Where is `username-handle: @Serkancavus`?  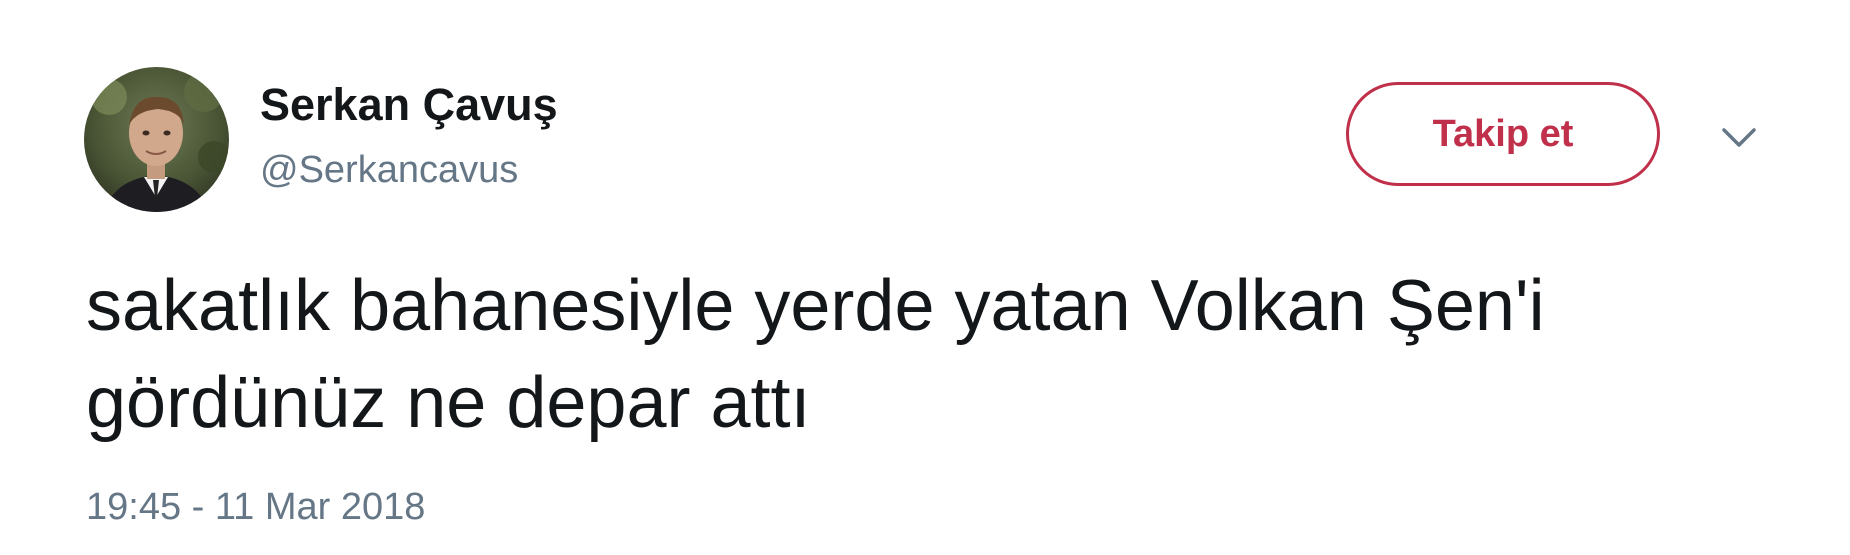 username-handle: @Serkancavus is located at coordinates (389, 171).